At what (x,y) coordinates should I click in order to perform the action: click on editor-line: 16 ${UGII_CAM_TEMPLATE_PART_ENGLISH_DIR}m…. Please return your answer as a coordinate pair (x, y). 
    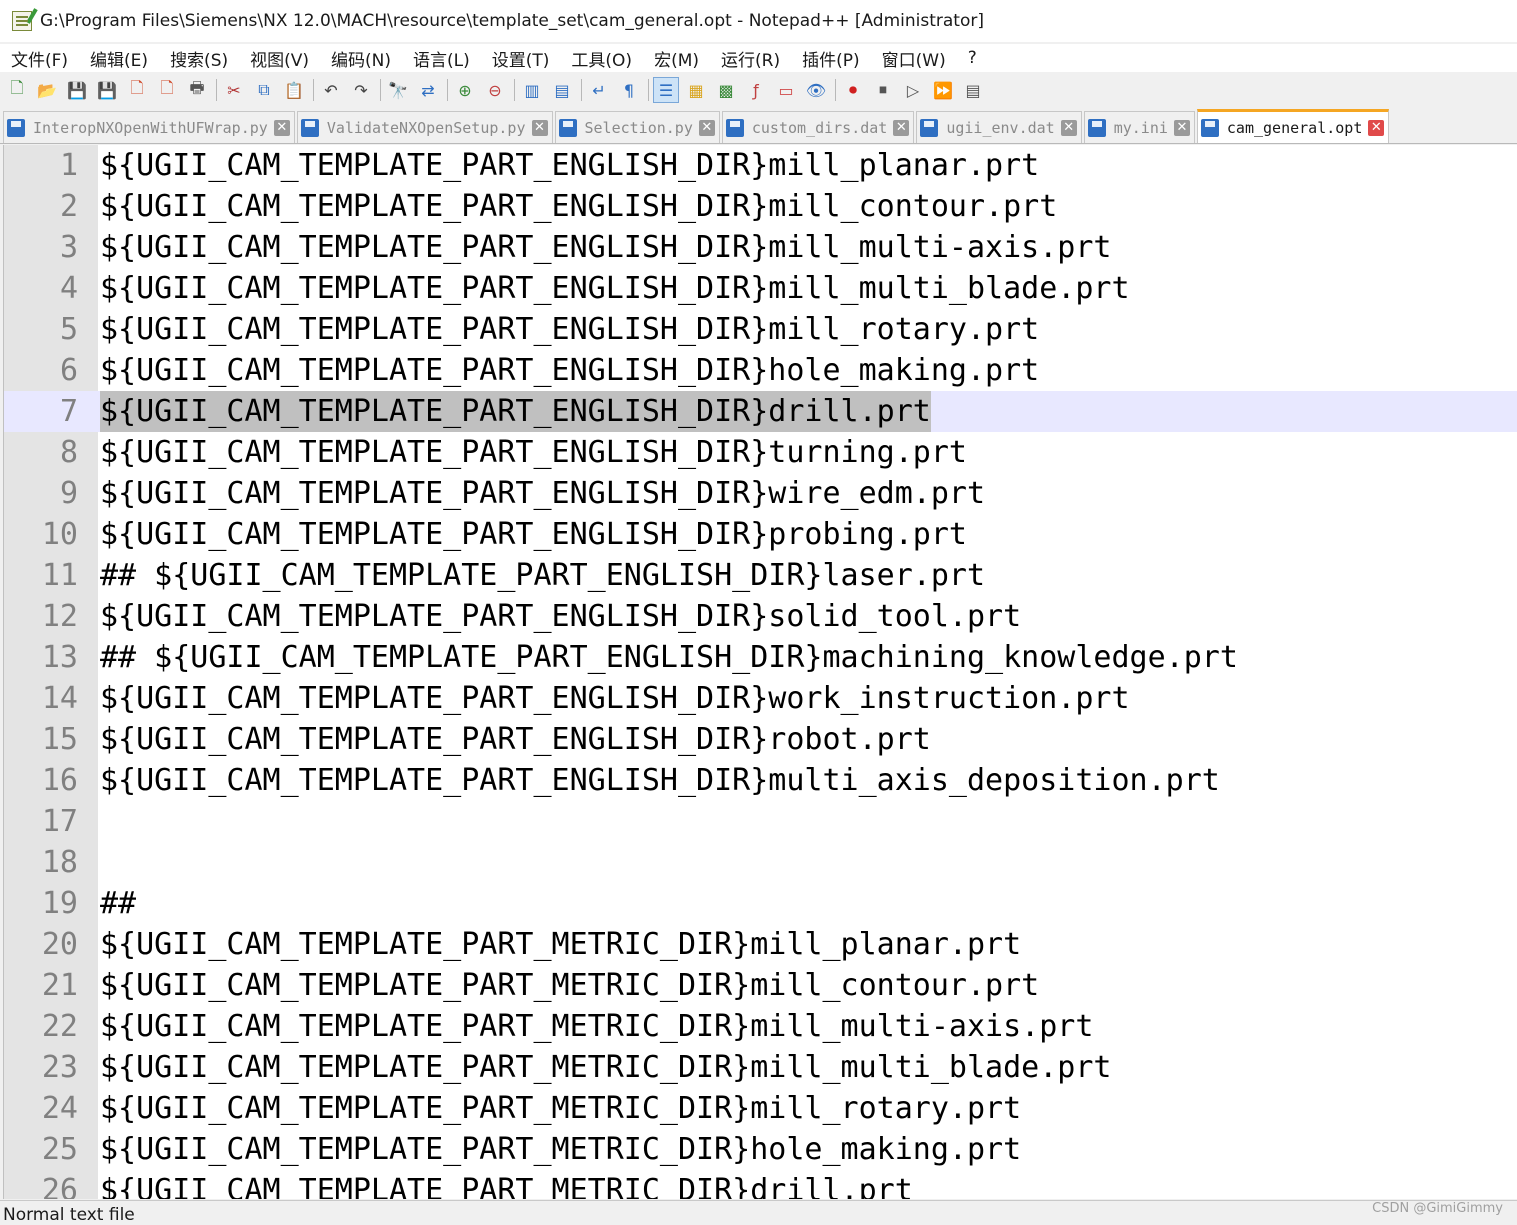
    Looking at the image, I should click on (760, 780).